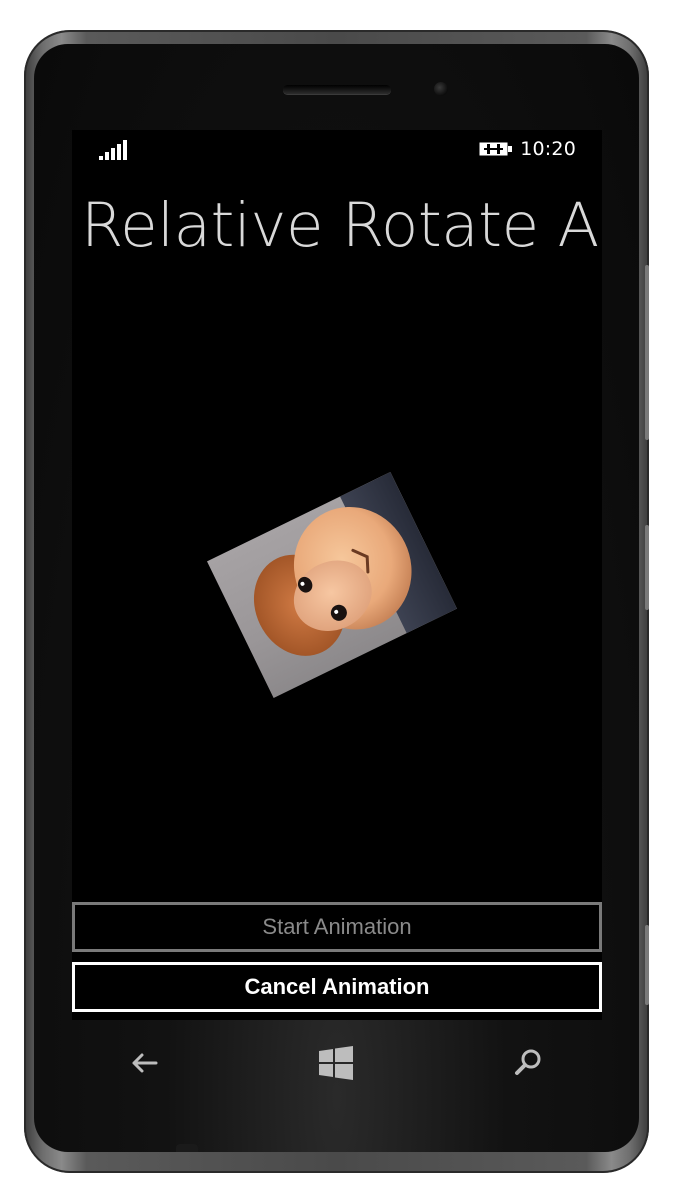 The height and width of the screenshot is (1200, 673). I want to click on usb-port, so click(187, 1148).